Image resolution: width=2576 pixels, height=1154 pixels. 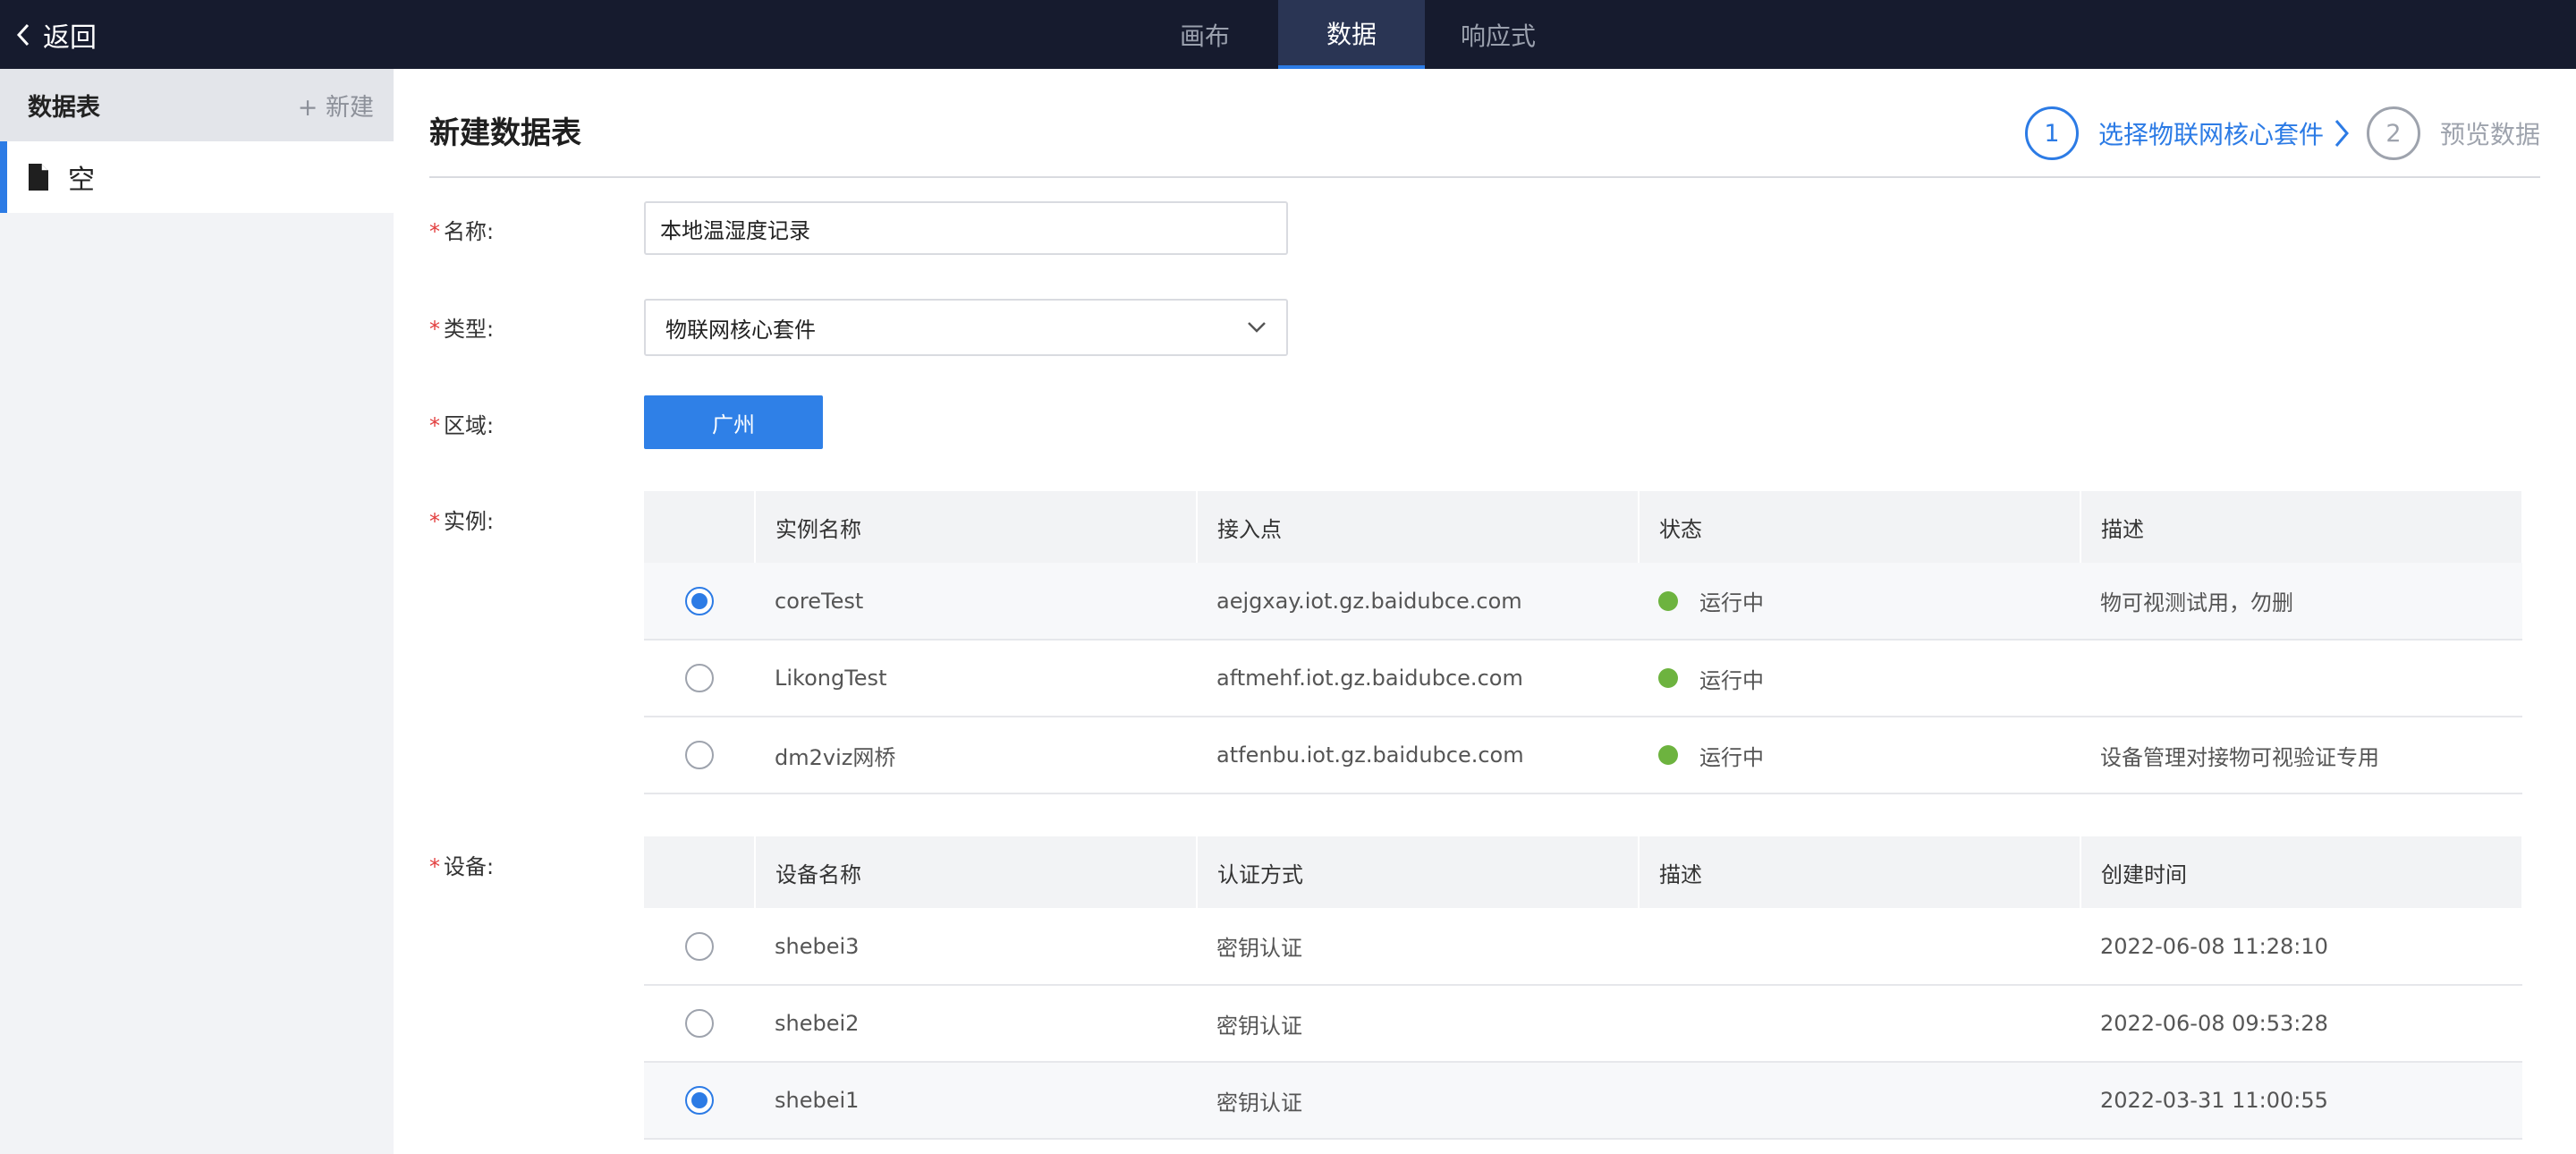 I want to click on table-header-row: 实例名称 接入点 状态 描述, so click(x=1583, y=527).